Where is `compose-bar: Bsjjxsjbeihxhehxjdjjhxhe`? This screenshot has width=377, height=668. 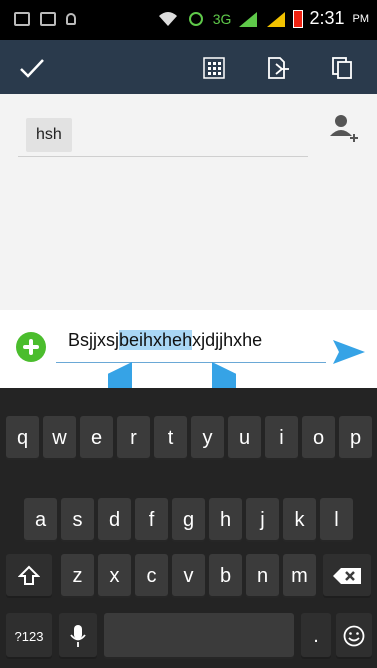 compose-bar: Bsjjxsjbeihxhehxjdjjhxhe is located at coordinates (188, 349).